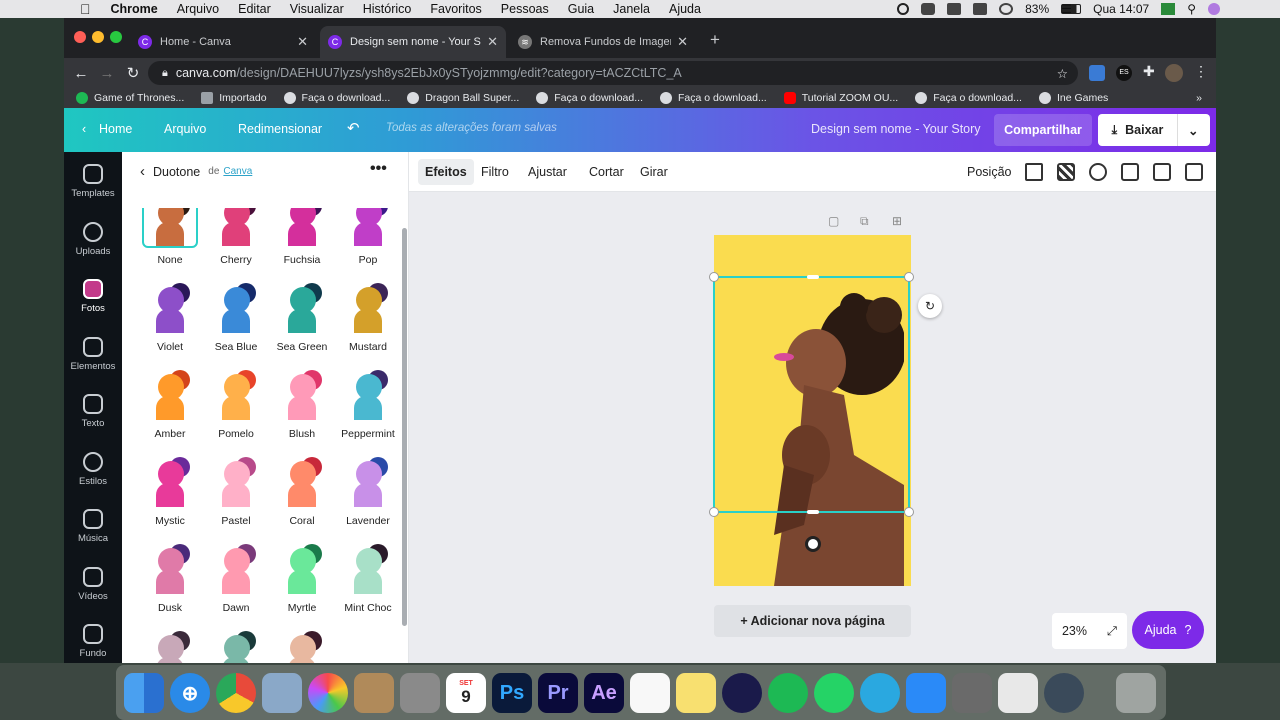 The height and width of the screenshot is (720, 1280). Describe the element at coordinates (420, 693) in the screenshot. I see `calculator-icon` at that location.